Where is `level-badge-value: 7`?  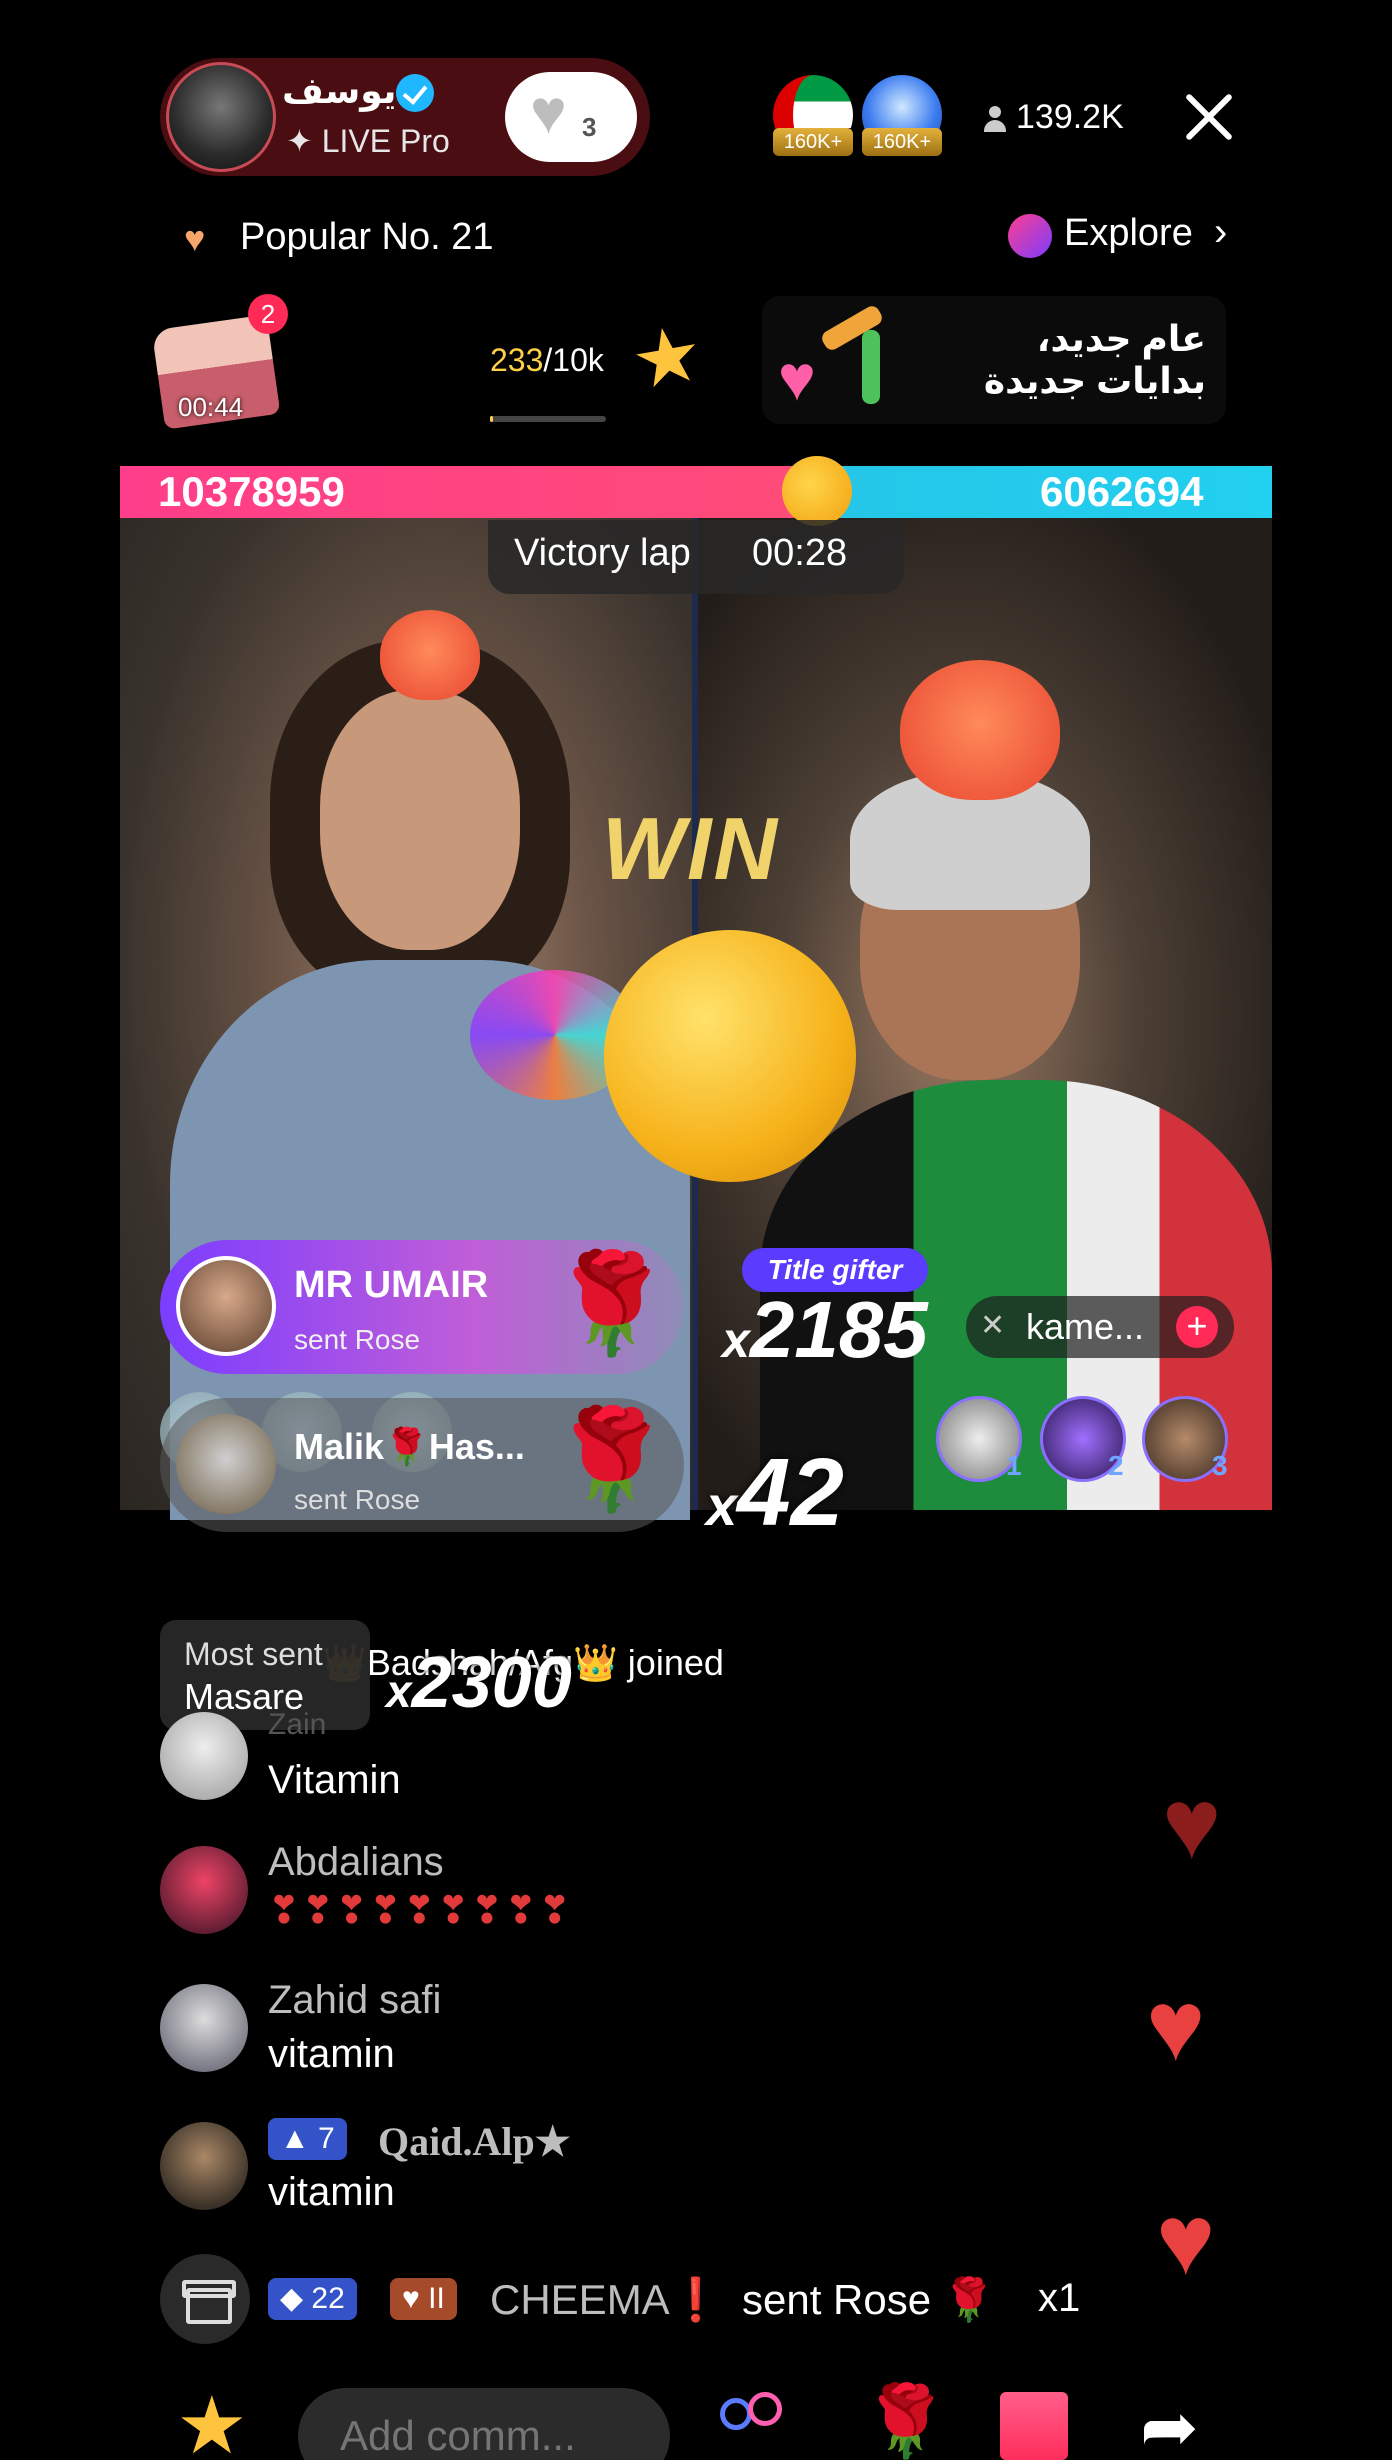
level-badge-value: 7 is located at coordinates (326, 2138).